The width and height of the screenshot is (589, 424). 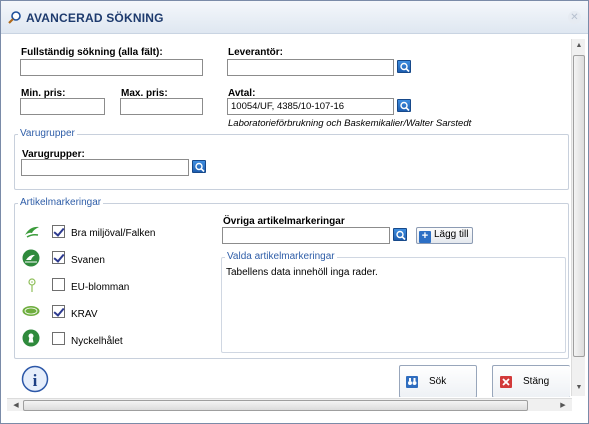 I want to click on keyhole-checkbox, so click(x=58, y=338).